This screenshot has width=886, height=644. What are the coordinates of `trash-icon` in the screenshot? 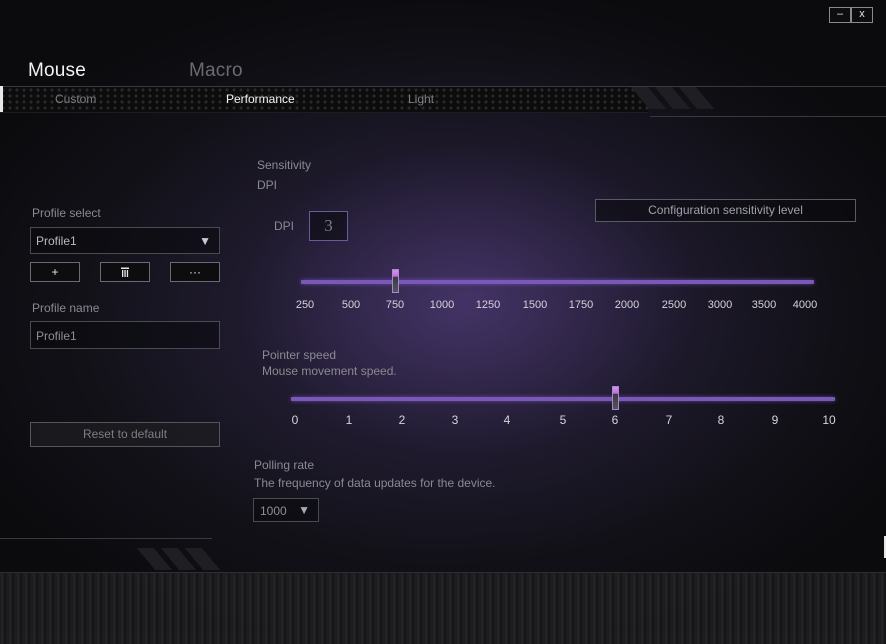 It's located at (125, 272).